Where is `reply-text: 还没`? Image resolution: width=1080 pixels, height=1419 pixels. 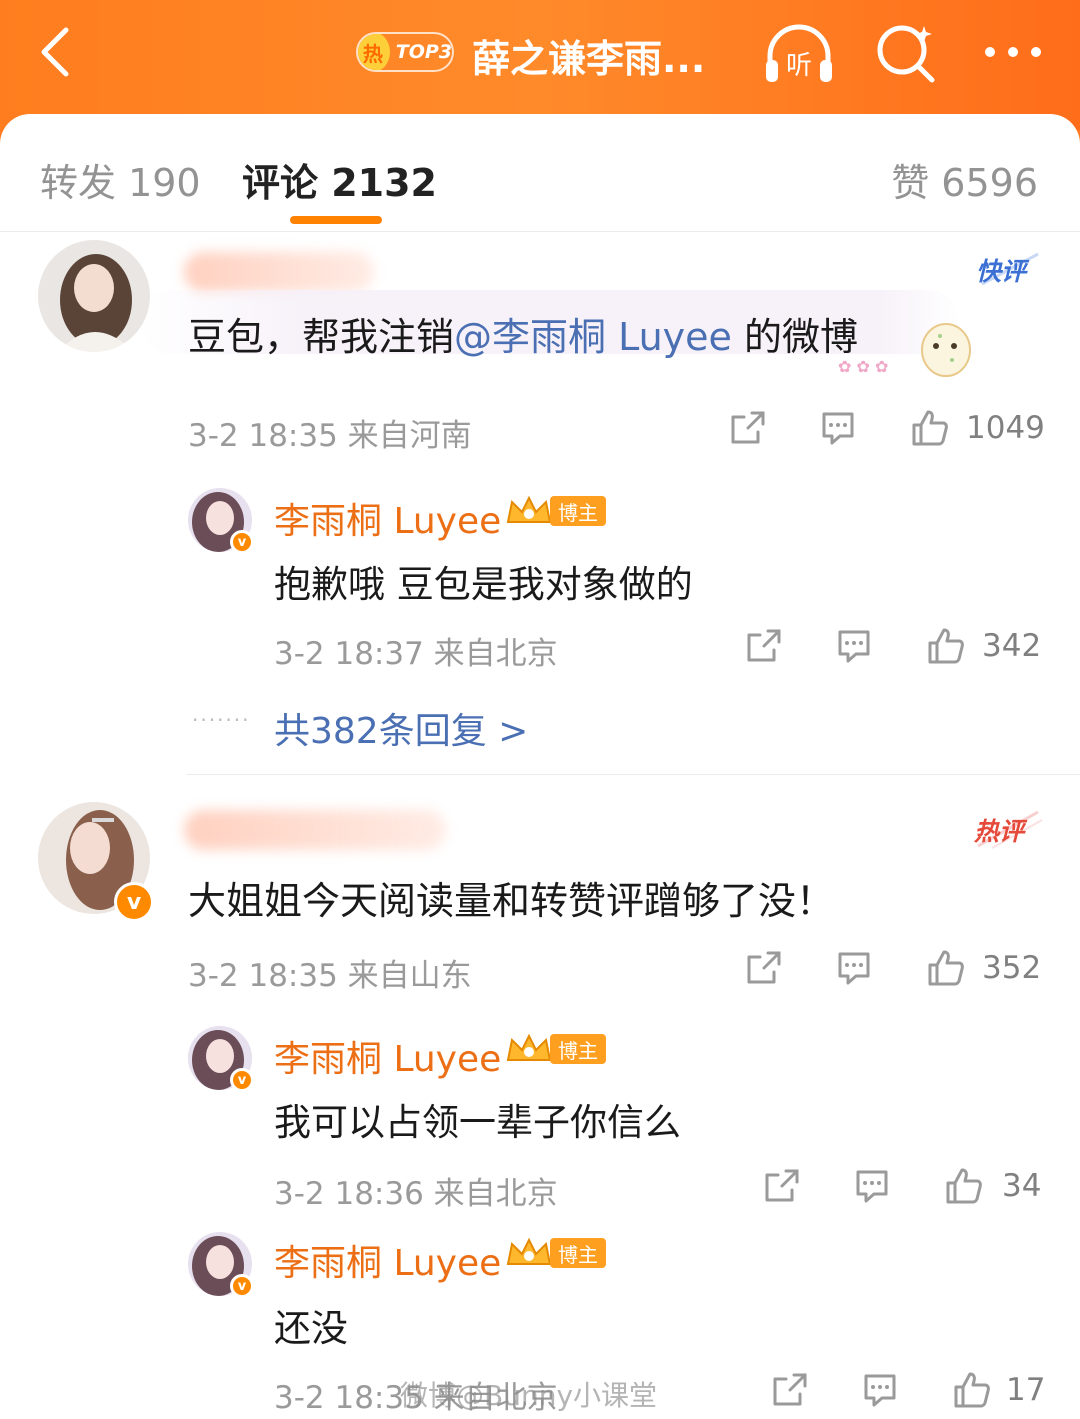 reply-text: 还没 is located at coordinates (311, 1328).